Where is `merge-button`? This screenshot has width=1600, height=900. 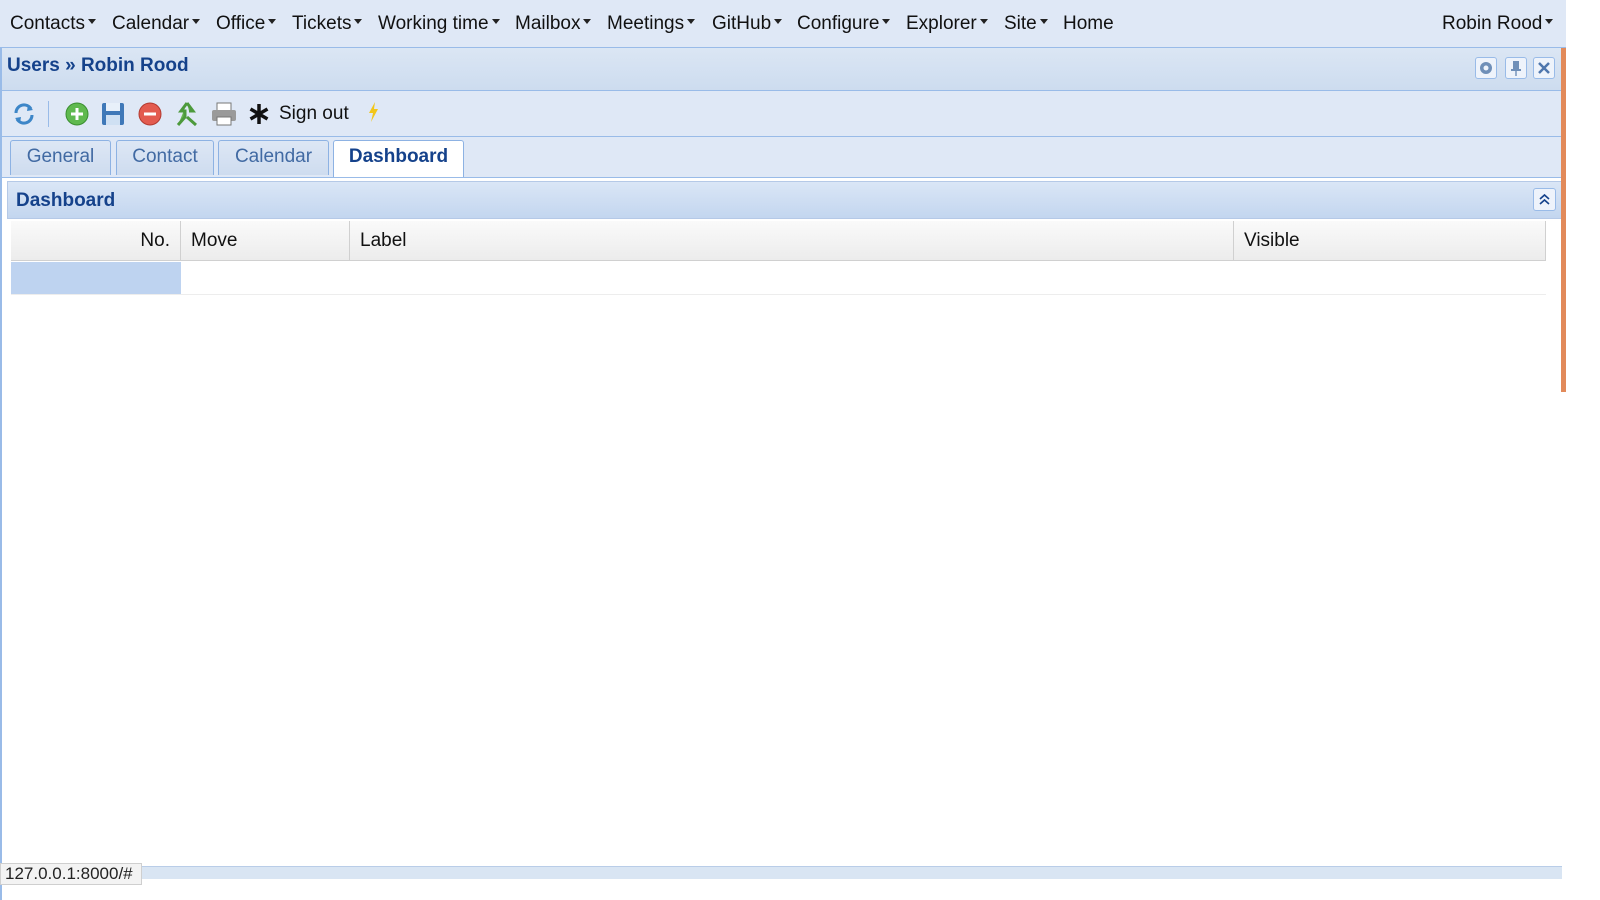
merge-button is located at coordinates (187, 116).